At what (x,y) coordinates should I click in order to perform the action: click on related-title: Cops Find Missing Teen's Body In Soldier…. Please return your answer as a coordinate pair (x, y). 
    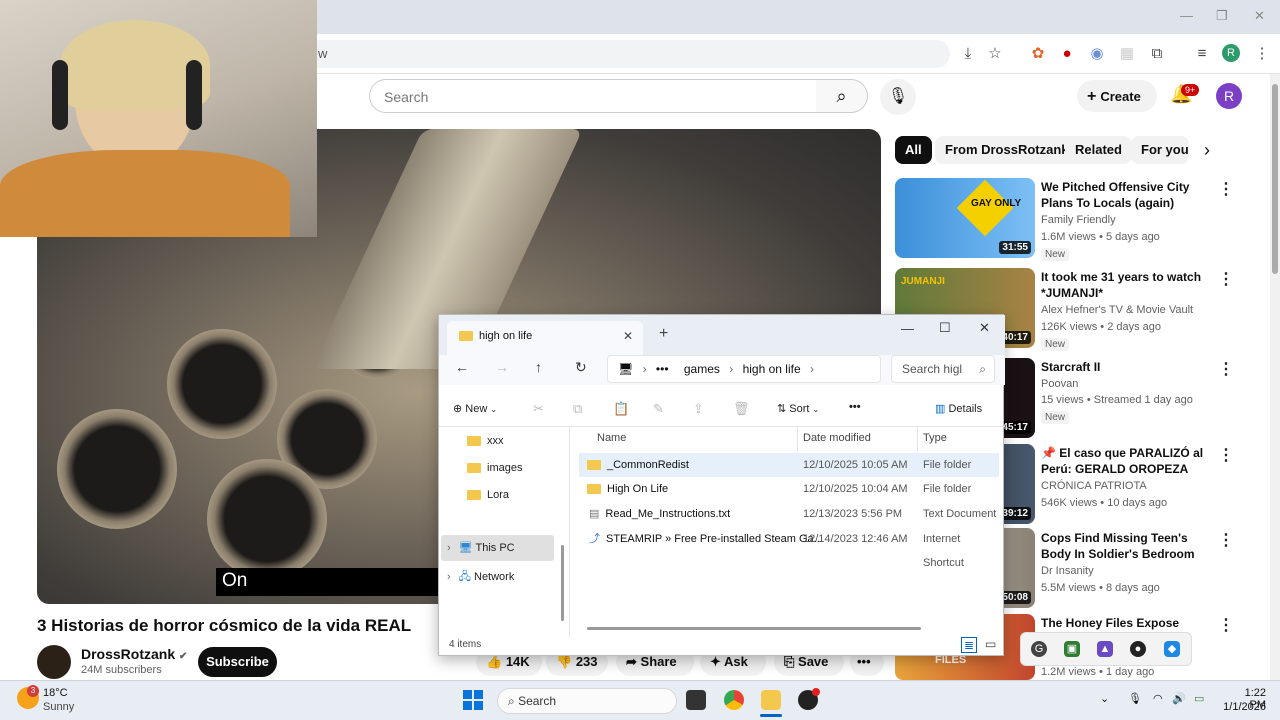
    Looking at the image, I should click on (1126, 546).